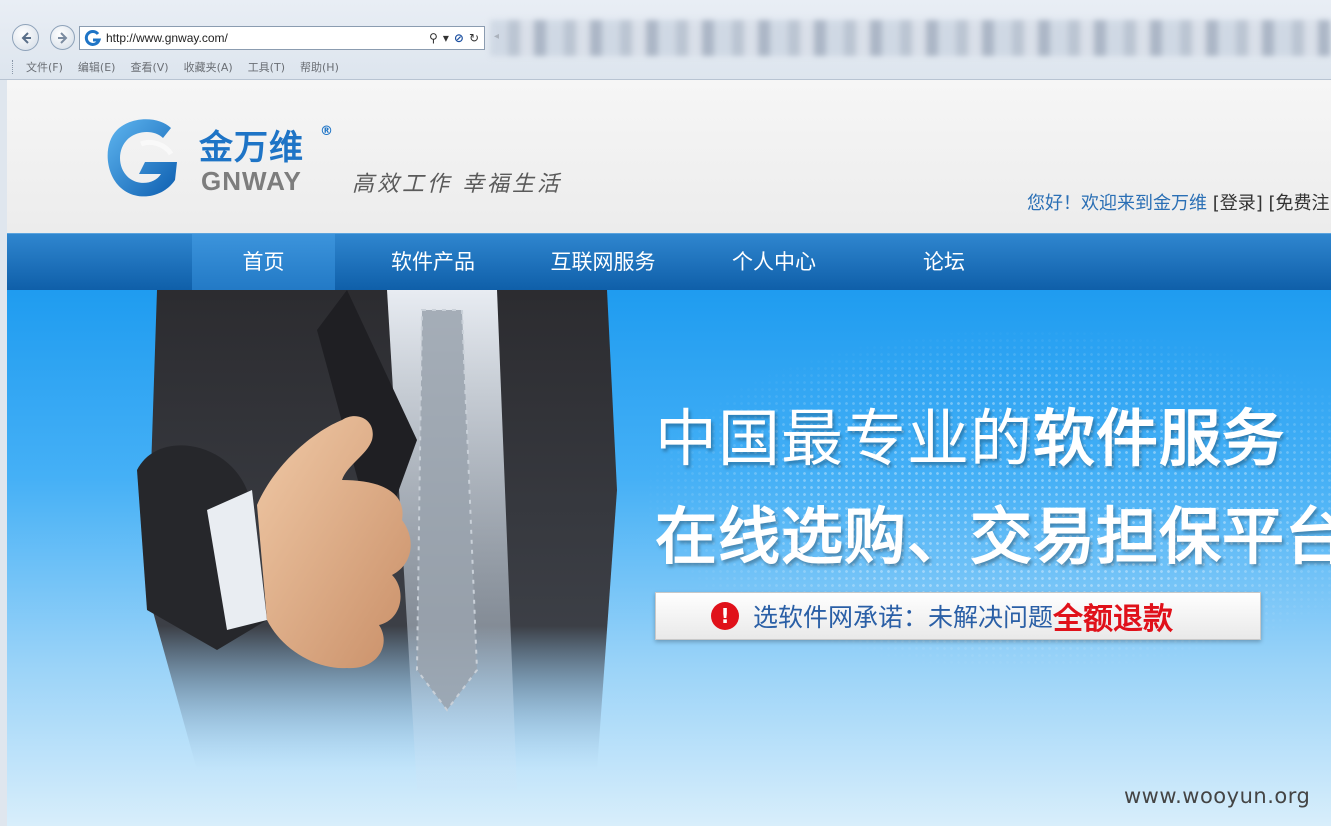  What do you see at coordinates (459, 38) in the screenshot?
I see `stop-icon: ⊘` at bounding box center [459, 38].